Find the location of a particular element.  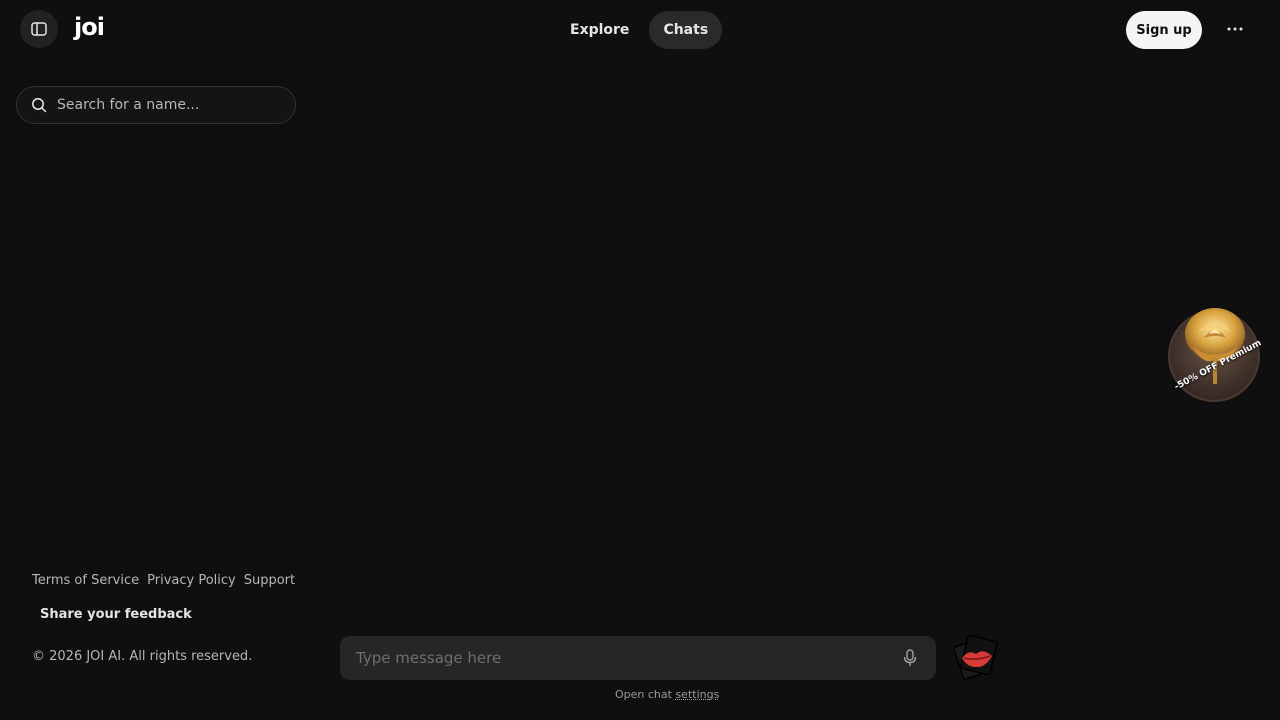

sidebar-panel-icon is located at coordinates (39, 29).